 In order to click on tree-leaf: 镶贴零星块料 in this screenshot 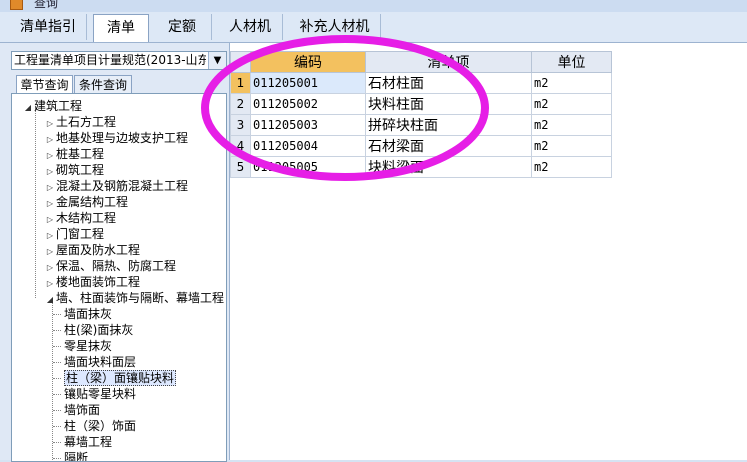, I will do `click(100, 394)`.